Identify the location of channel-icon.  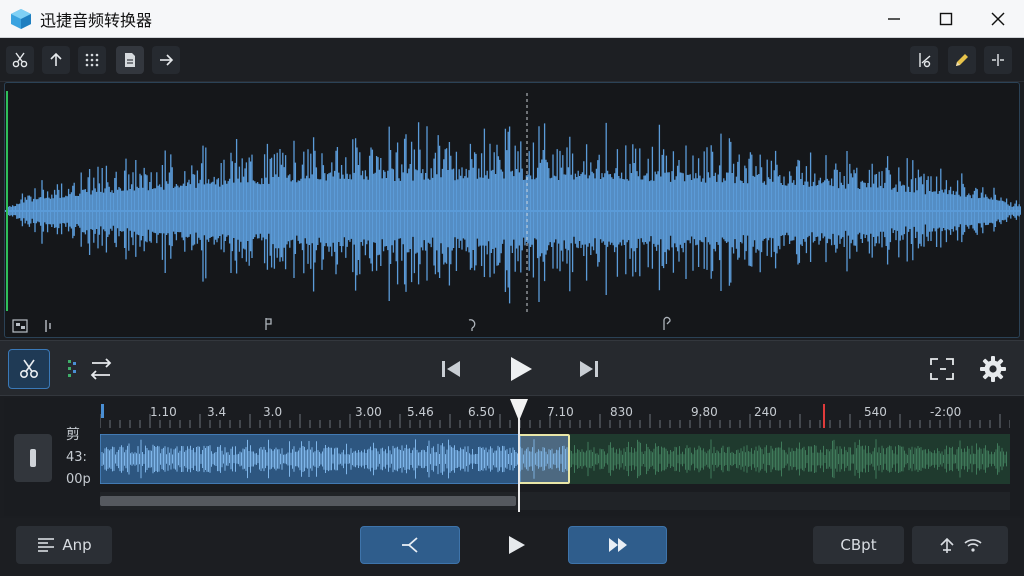
(48, 326).